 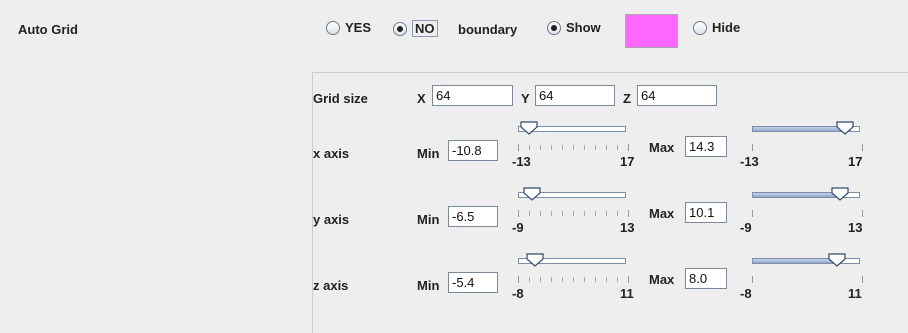 I want to click on radio-unchecked-icon, so click(x=333, y=27).